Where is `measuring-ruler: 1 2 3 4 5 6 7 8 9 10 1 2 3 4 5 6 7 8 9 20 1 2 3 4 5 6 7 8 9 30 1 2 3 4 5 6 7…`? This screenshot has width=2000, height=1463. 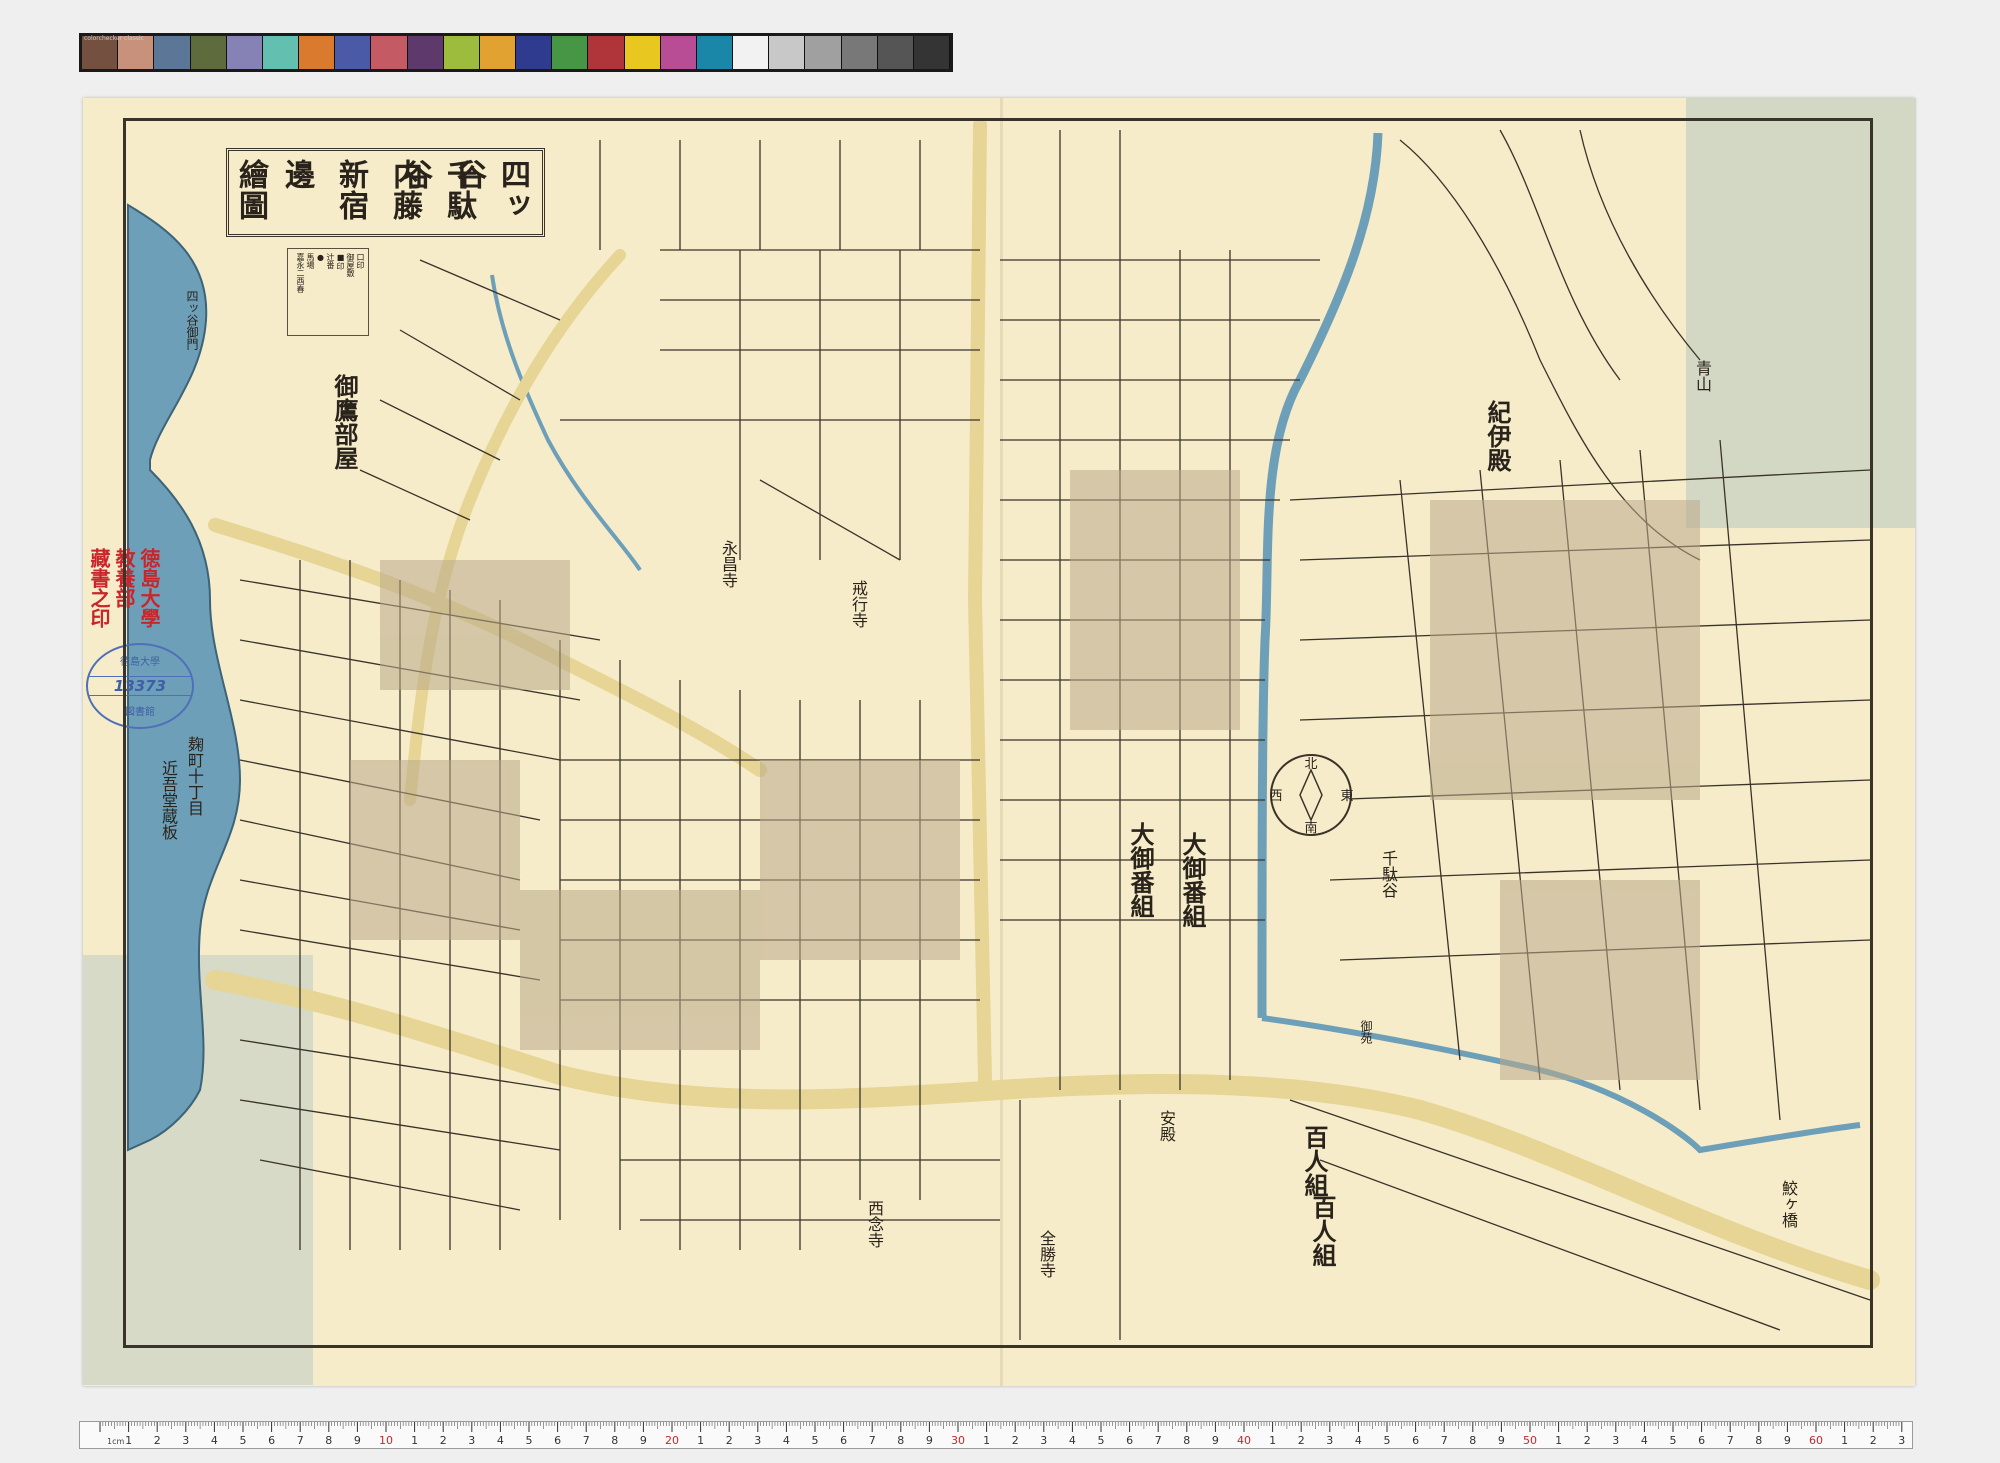
measuring-ruler: 1 2 3 4 5 6 7 8 9 10 1 2 3 4 5 6 7 8 9 20 1 2 3 4 5 6 7 8 9 30 1 2 3 4 5 6 7… is located at coordinates (996, 1435).